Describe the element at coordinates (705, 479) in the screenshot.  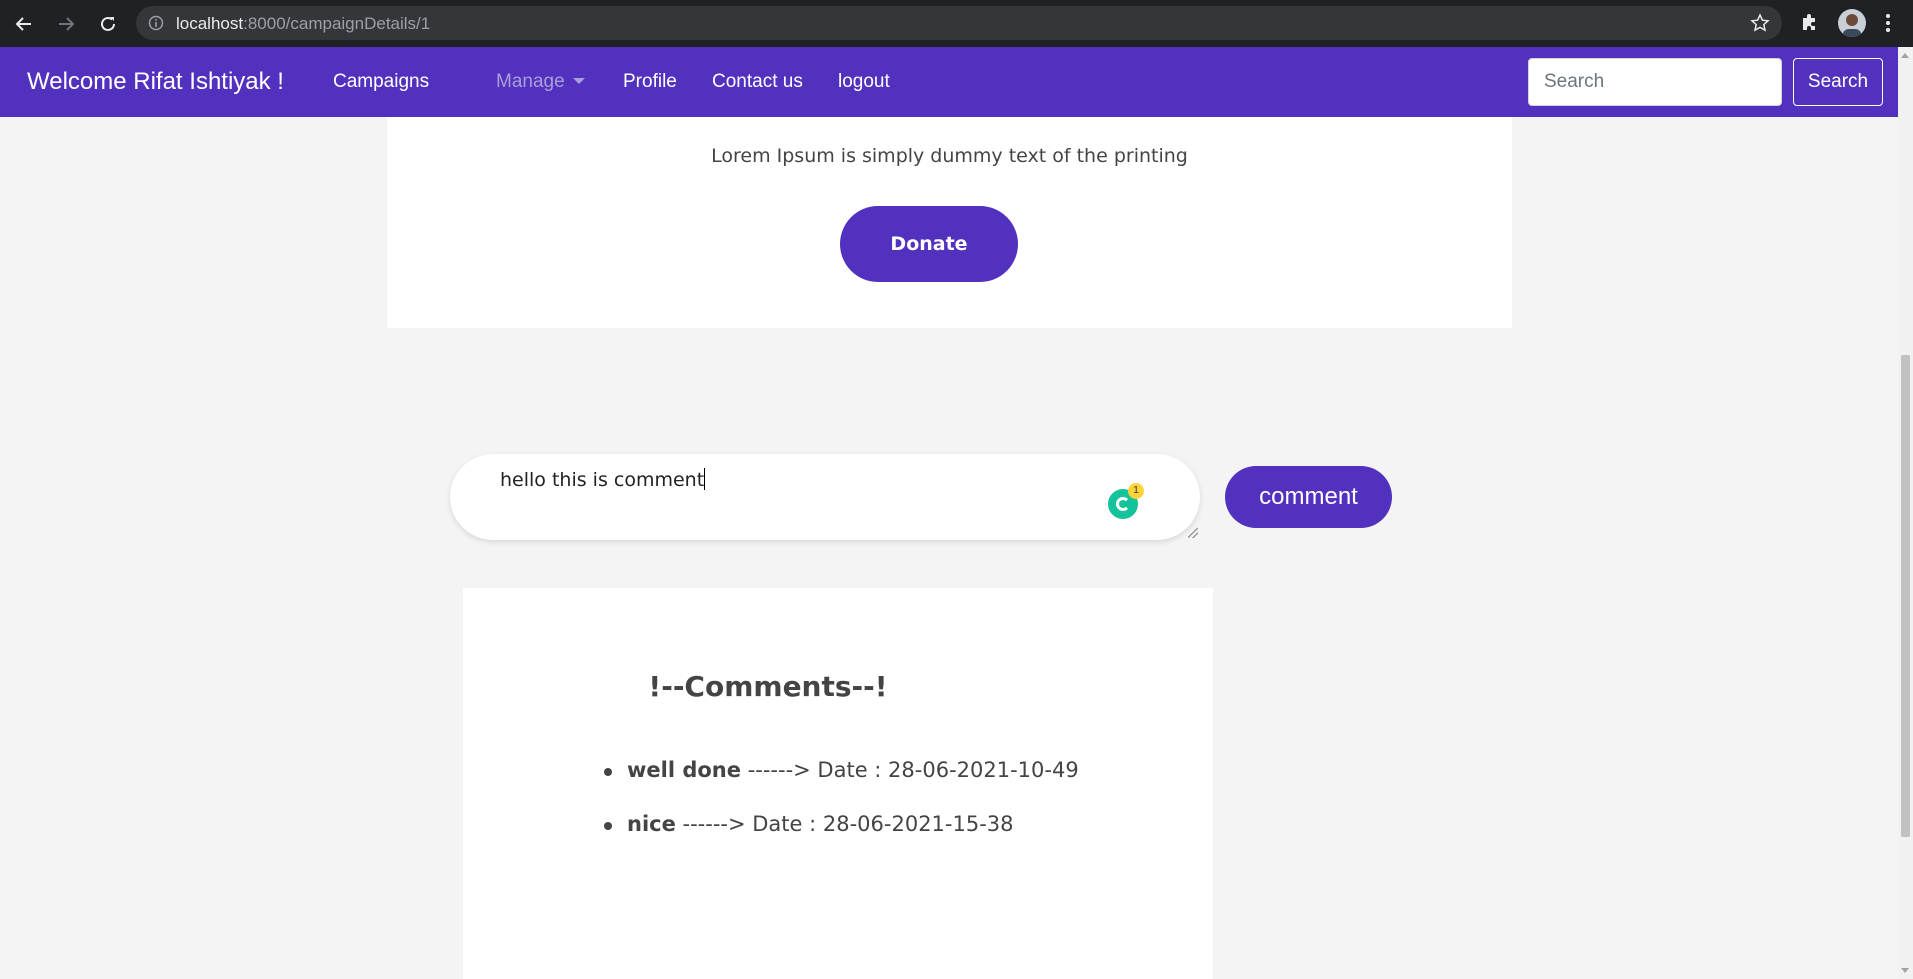
I see `text-cursor` at that location.